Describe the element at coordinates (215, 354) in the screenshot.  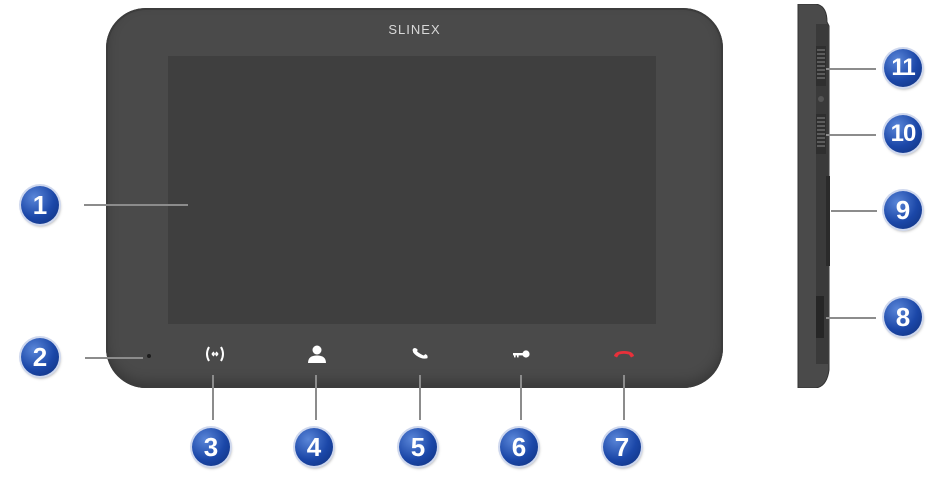
I see `swap-arrows-icon` at that location.